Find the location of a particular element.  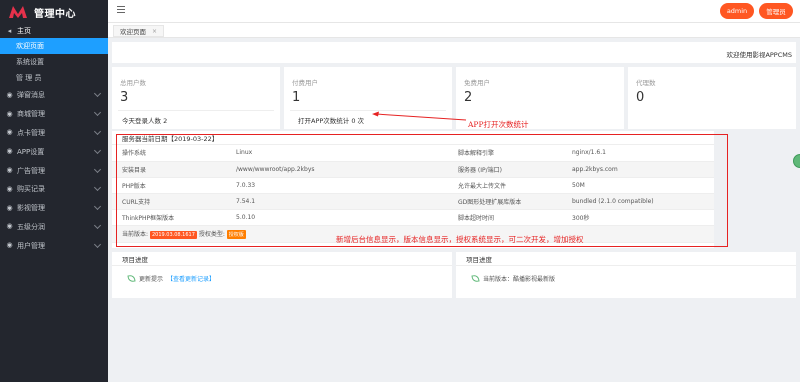

progress-row: 更新提示 【查看更新记录】 is located at coordinates (171, 278).